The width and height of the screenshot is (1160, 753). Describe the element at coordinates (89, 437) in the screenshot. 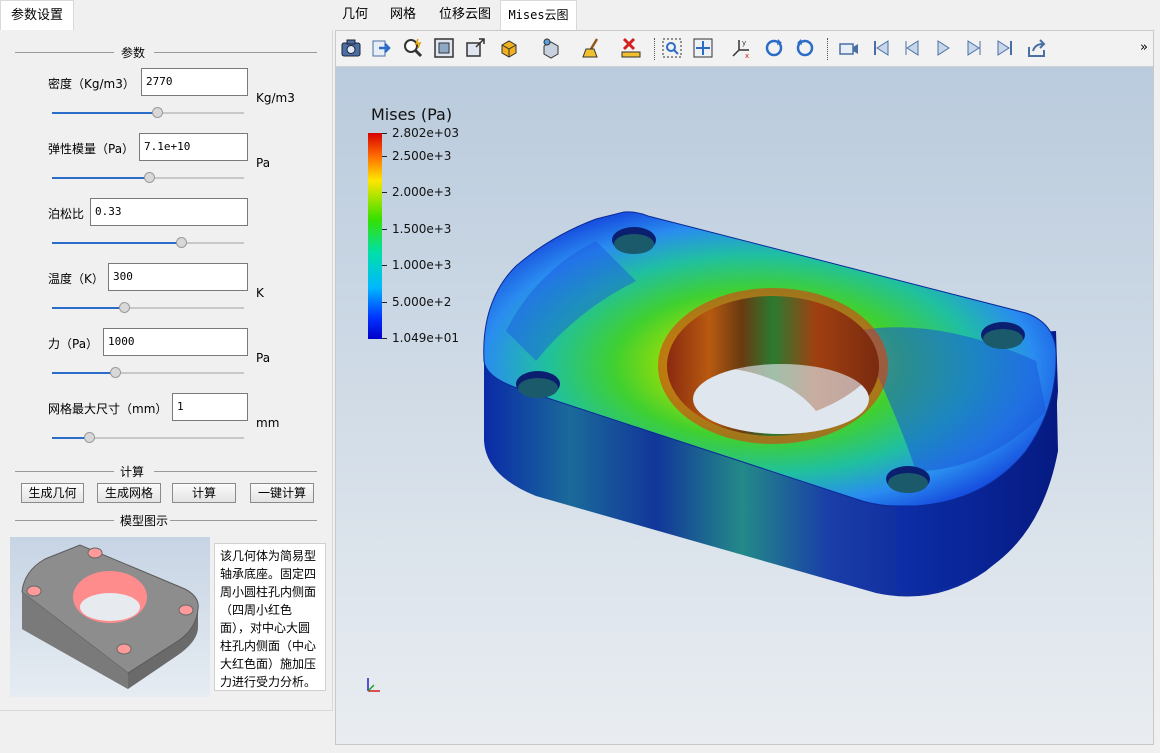

I see `mesh-size-slider-handle` at that location.